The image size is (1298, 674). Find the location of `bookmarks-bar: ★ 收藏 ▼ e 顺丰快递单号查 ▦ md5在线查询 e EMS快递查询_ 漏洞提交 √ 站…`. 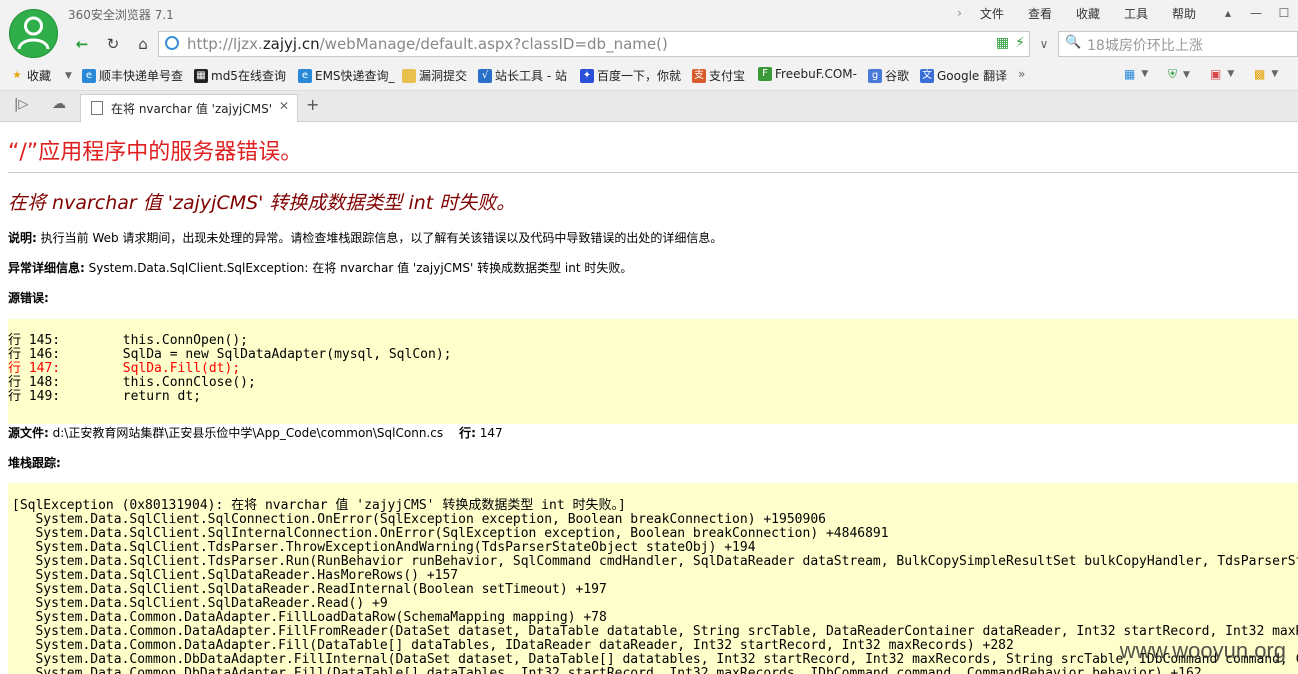

bookmarks-bar: ★ 收藏 ▼ e 顺丰快递单号查 ▦ md5在线查询 e EMS快递查询_ 漏洞提交 √ 站… is located at coordinates (649, 75).